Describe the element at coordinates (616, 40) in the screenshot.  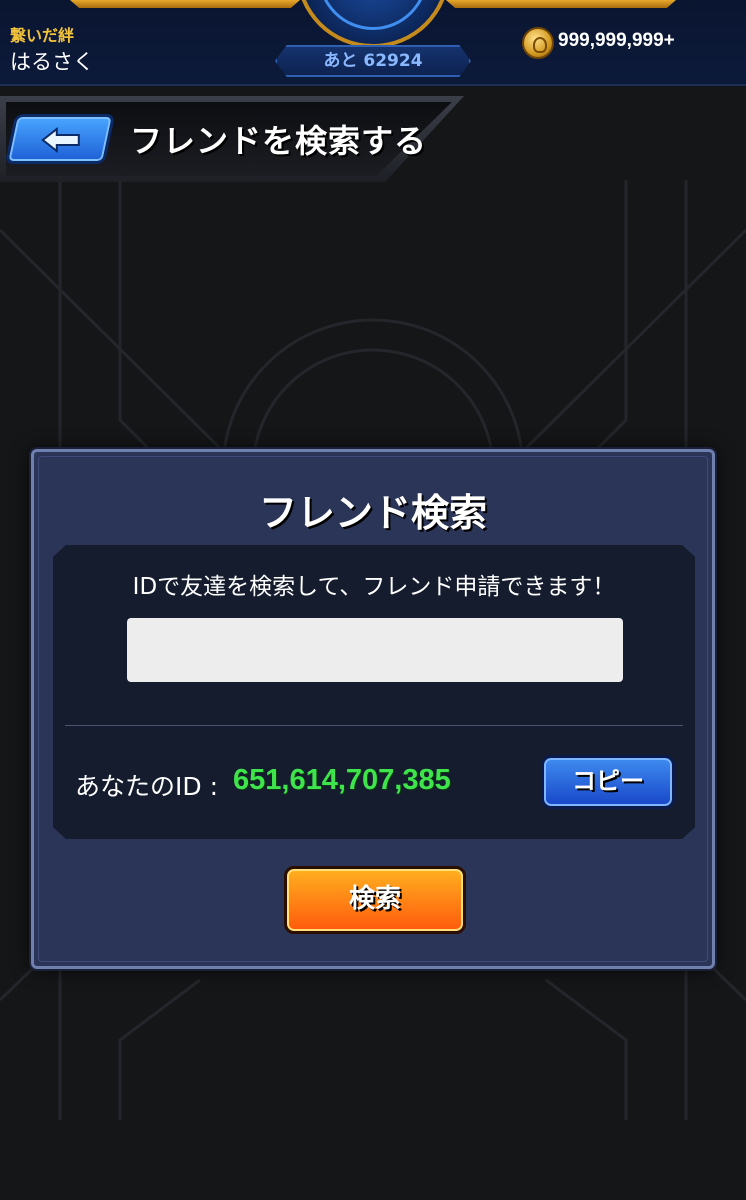
I see `coin-count: 999,999,999+` at that location.